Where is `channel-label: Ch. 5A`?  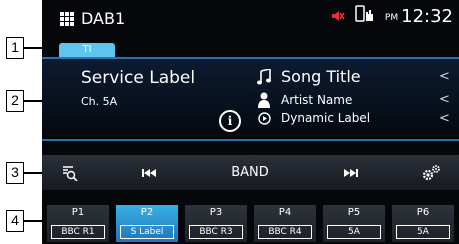
channel-label: Ch. 5A is located at coordinates (99, 101).